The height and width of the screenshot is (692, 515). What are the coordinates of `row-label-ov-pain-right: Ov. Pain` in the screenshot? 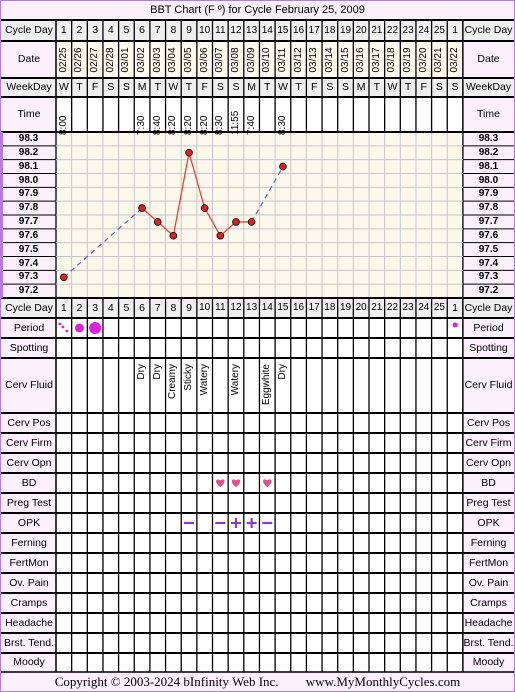 It's located at (488, 583).